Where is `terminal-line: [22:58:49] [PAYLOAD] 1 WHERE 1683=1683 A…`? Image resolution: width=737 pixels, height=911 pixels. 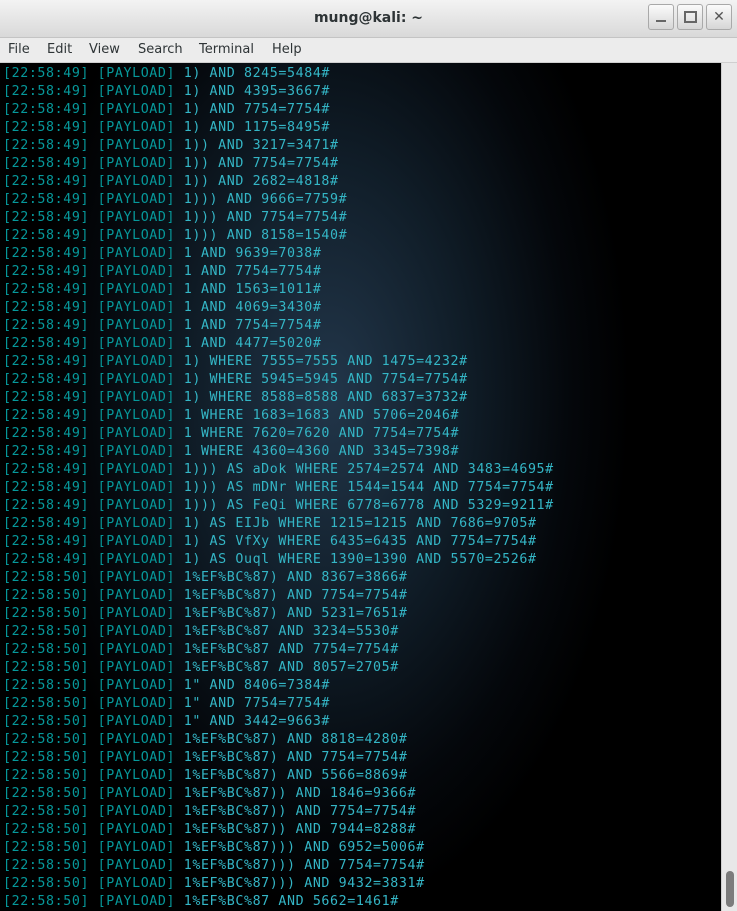 terminal-line: [22:58:49] [PAYLOAD] 1 WHERE 1683=1683 A… is located at coordinates (278, 416).